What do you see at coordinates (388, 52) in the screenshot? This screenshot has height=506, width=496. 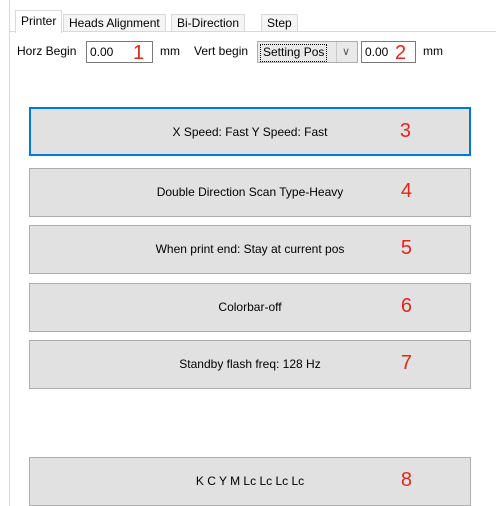 I see `vert-begin-input: 0.00` at bounding box center [388, 52].